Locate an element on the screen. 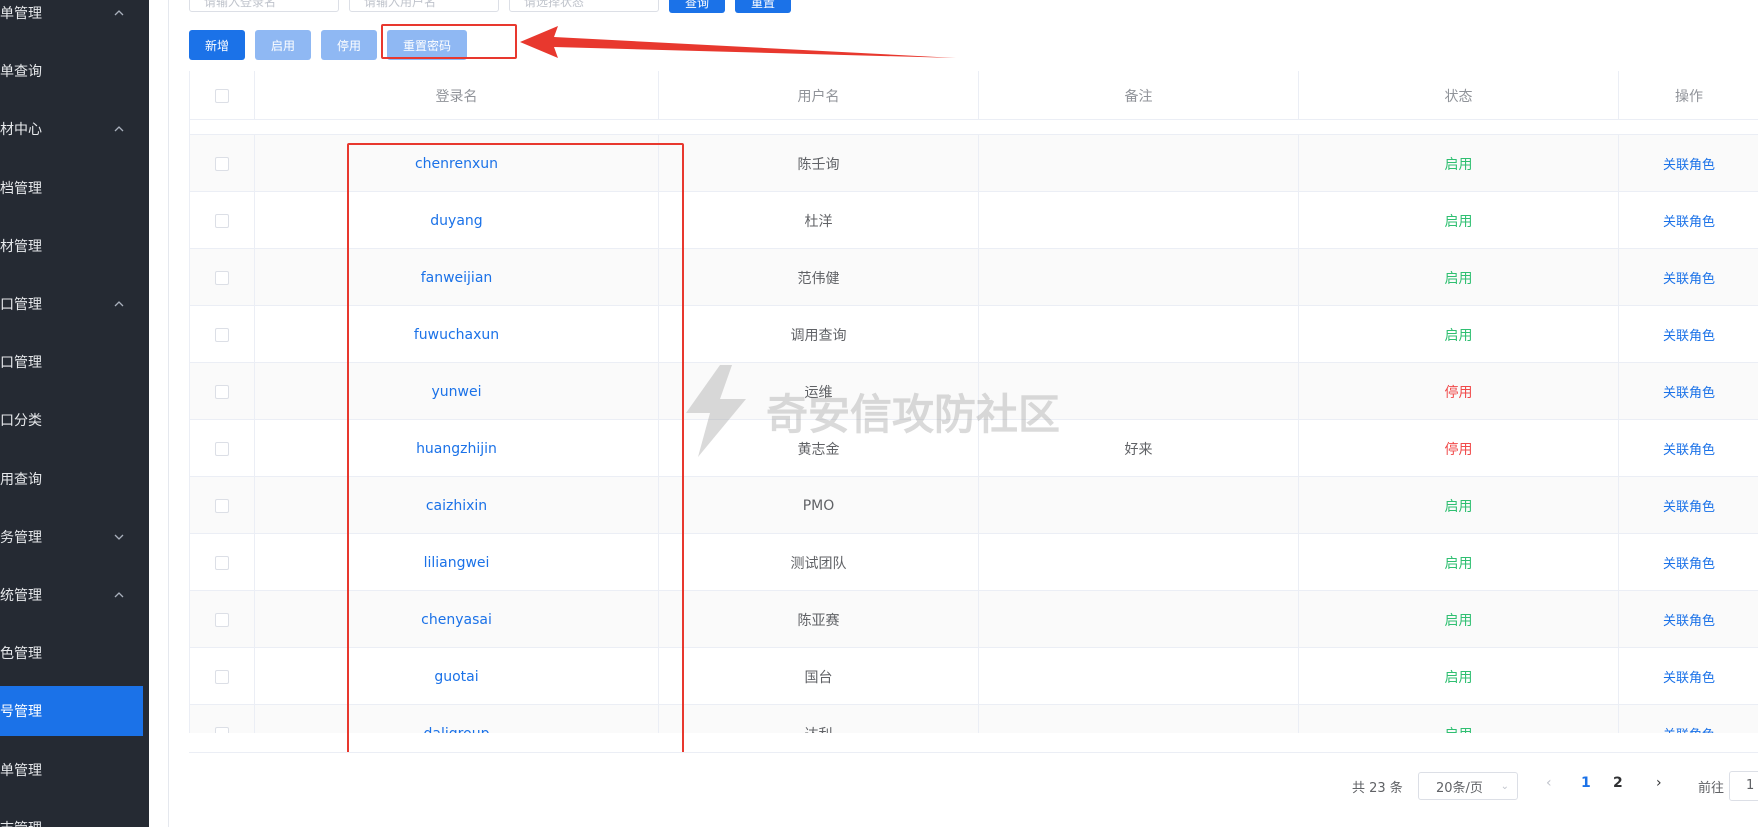  table-row: guotai 国台 启用 关联角色 is located at coordinates (974, 676).